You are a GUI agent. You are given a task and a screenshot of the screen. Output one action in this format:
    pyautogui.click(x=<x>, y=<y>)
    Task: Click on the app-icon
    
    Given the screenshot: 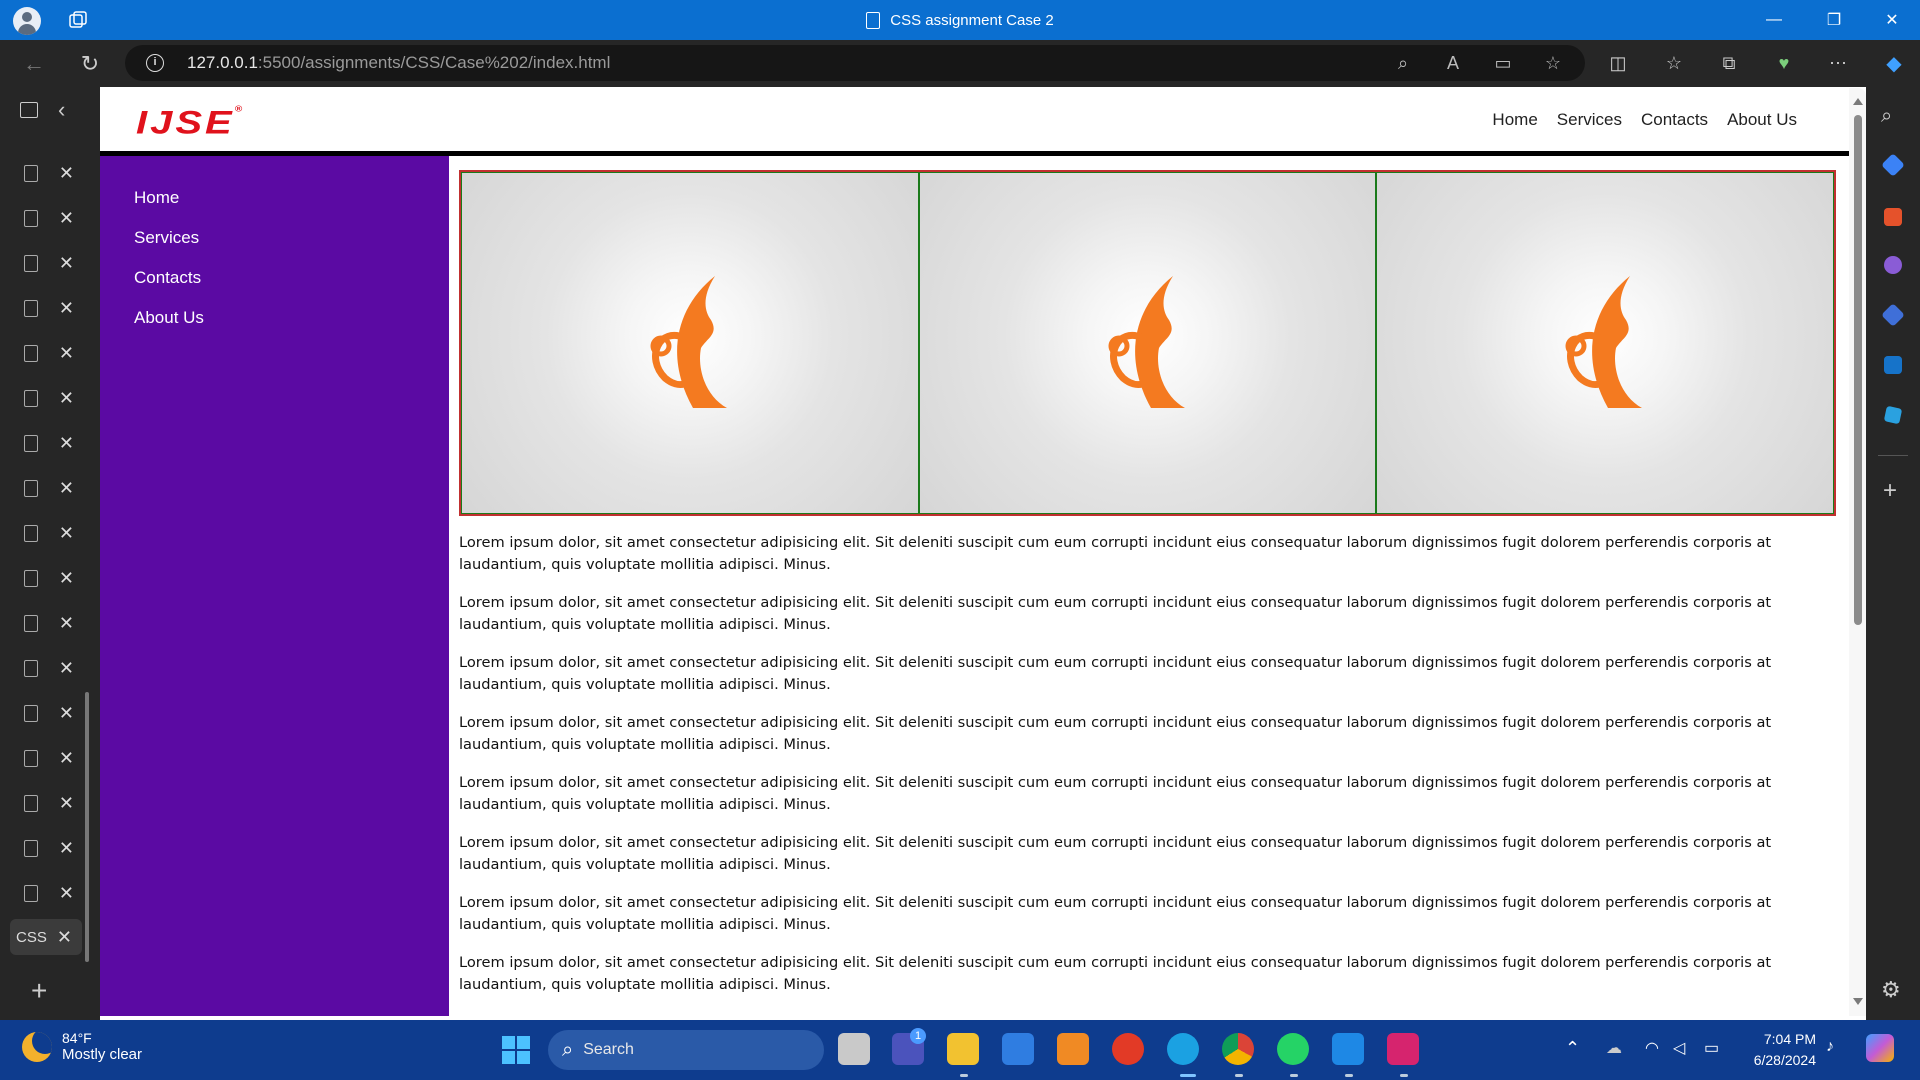 What is the action you would take?
    pyautogui.click(x=1073, y=1049)
    